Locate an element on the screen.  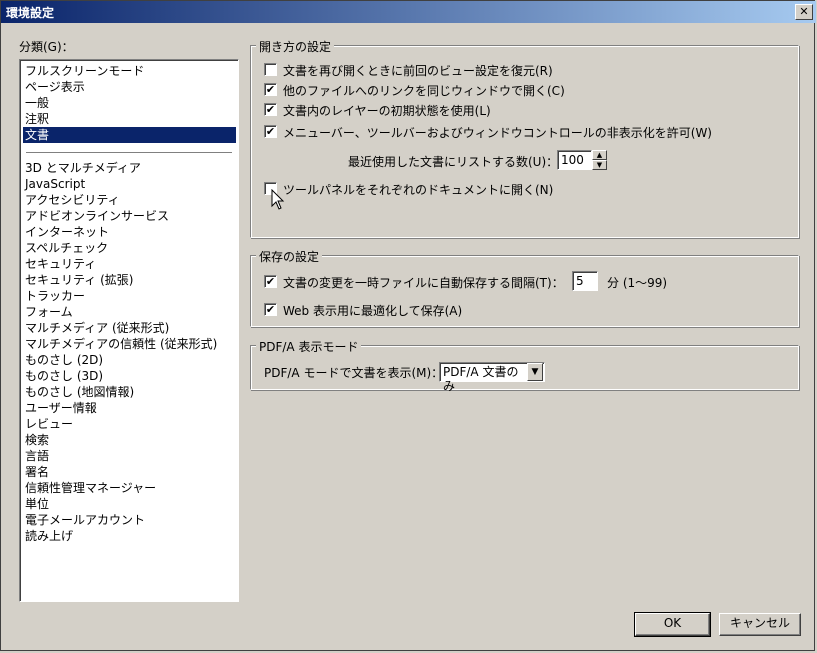
list-item: トラッカー is located at coordinates (55, 296).